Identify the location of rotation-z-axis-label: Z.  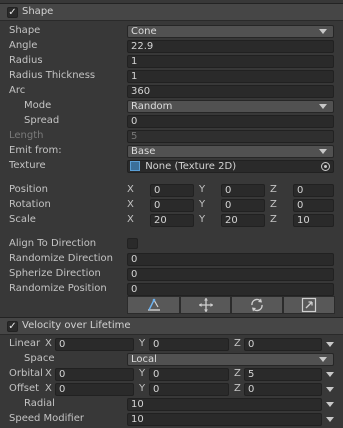
(273, 204).